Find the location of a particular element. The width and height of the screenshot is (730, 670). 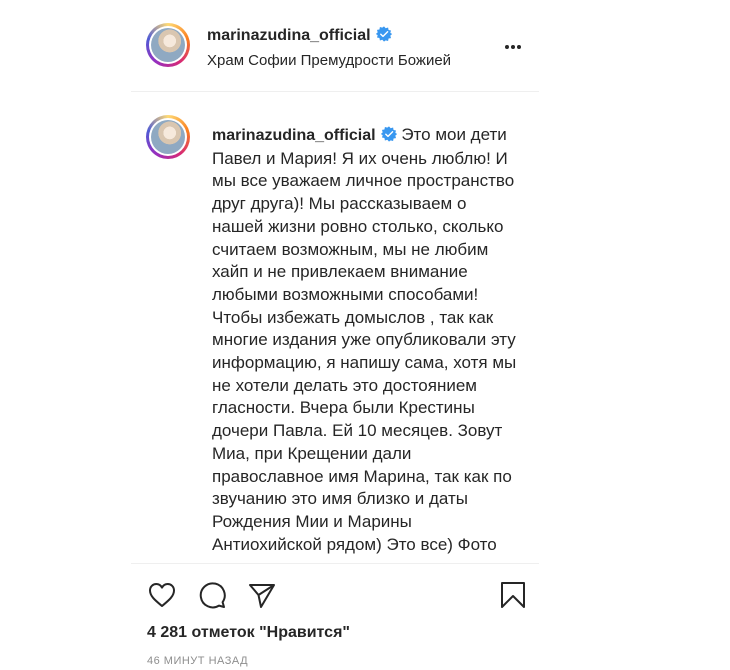

caption-username: marinazudina_official is located at coordinates (294, 135).